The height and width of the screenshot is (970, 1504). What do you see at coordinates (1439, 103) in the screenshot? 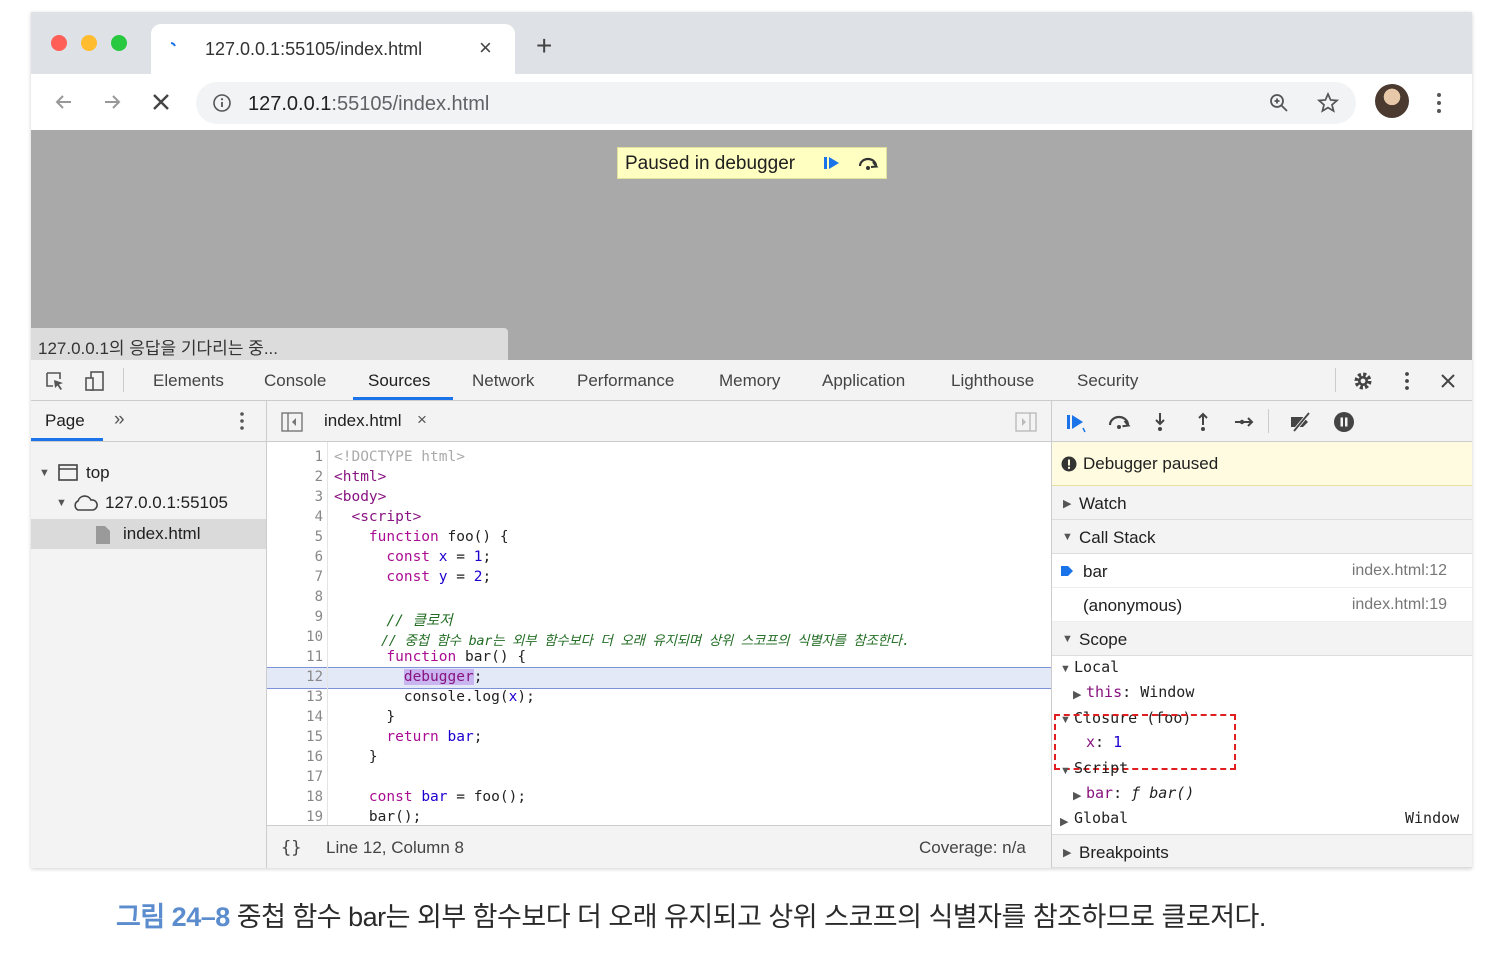
I see `browser-menu-icon` at bounding box center [1439, 103].